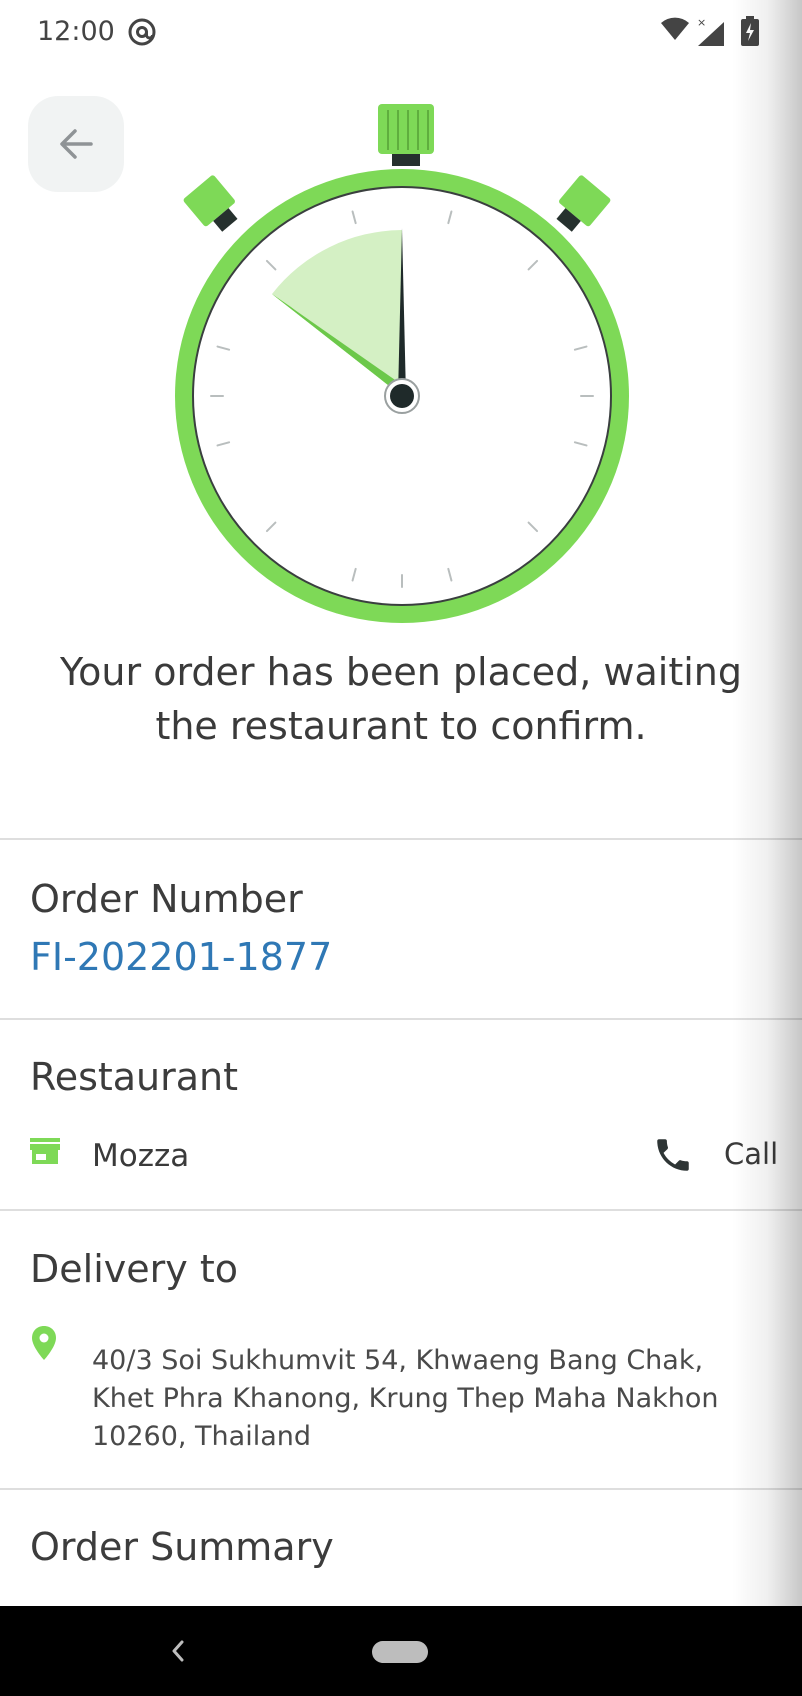 Image resolution: width=802 pixels, height=1696 pixels. What do you see at coordinates (401, 33) in the screenshot?
I see `status-bar: 12:00 ×` at bounding box center [401, 33].